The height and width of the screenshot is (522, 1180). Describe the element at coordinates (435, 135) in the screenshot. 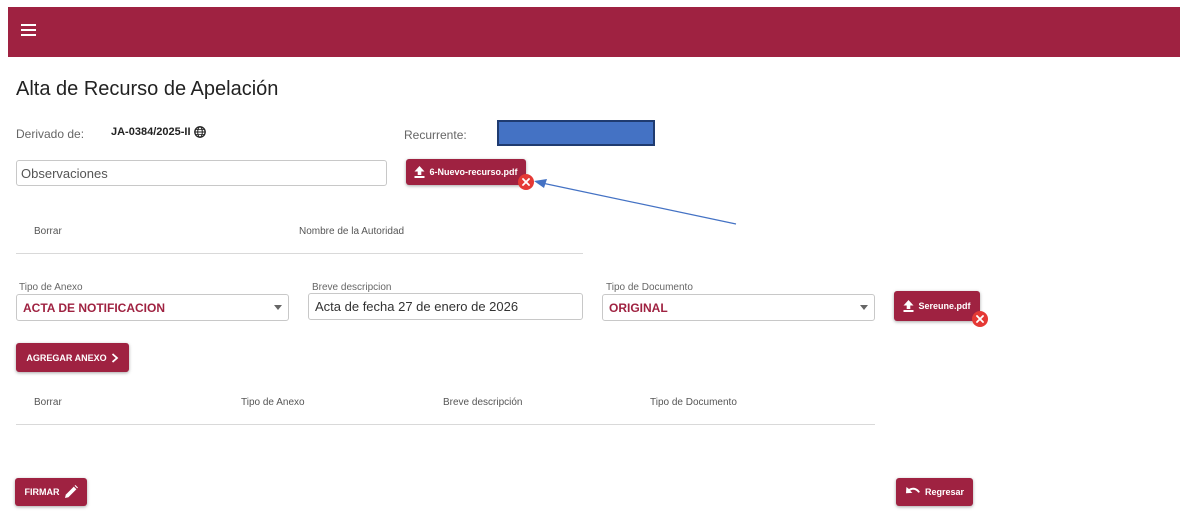

I see `recurrente-label: Recurrente:` at that location.